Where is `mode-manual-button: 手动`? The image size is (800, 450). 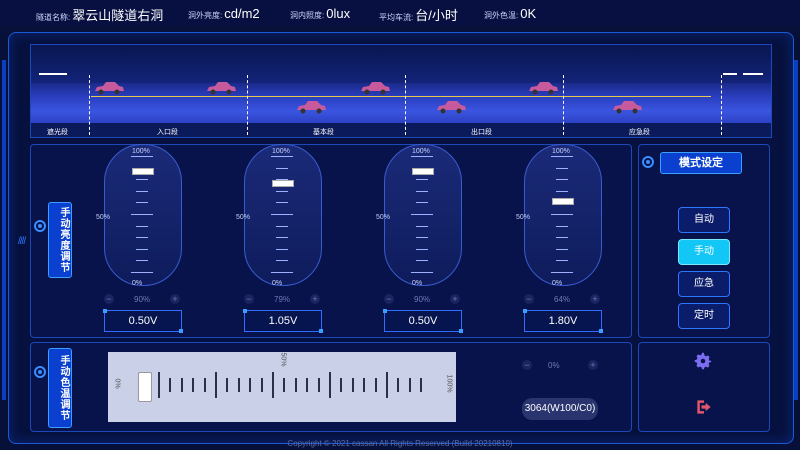
mode-manual-button: 手动 is located at coordinates (704, 252).